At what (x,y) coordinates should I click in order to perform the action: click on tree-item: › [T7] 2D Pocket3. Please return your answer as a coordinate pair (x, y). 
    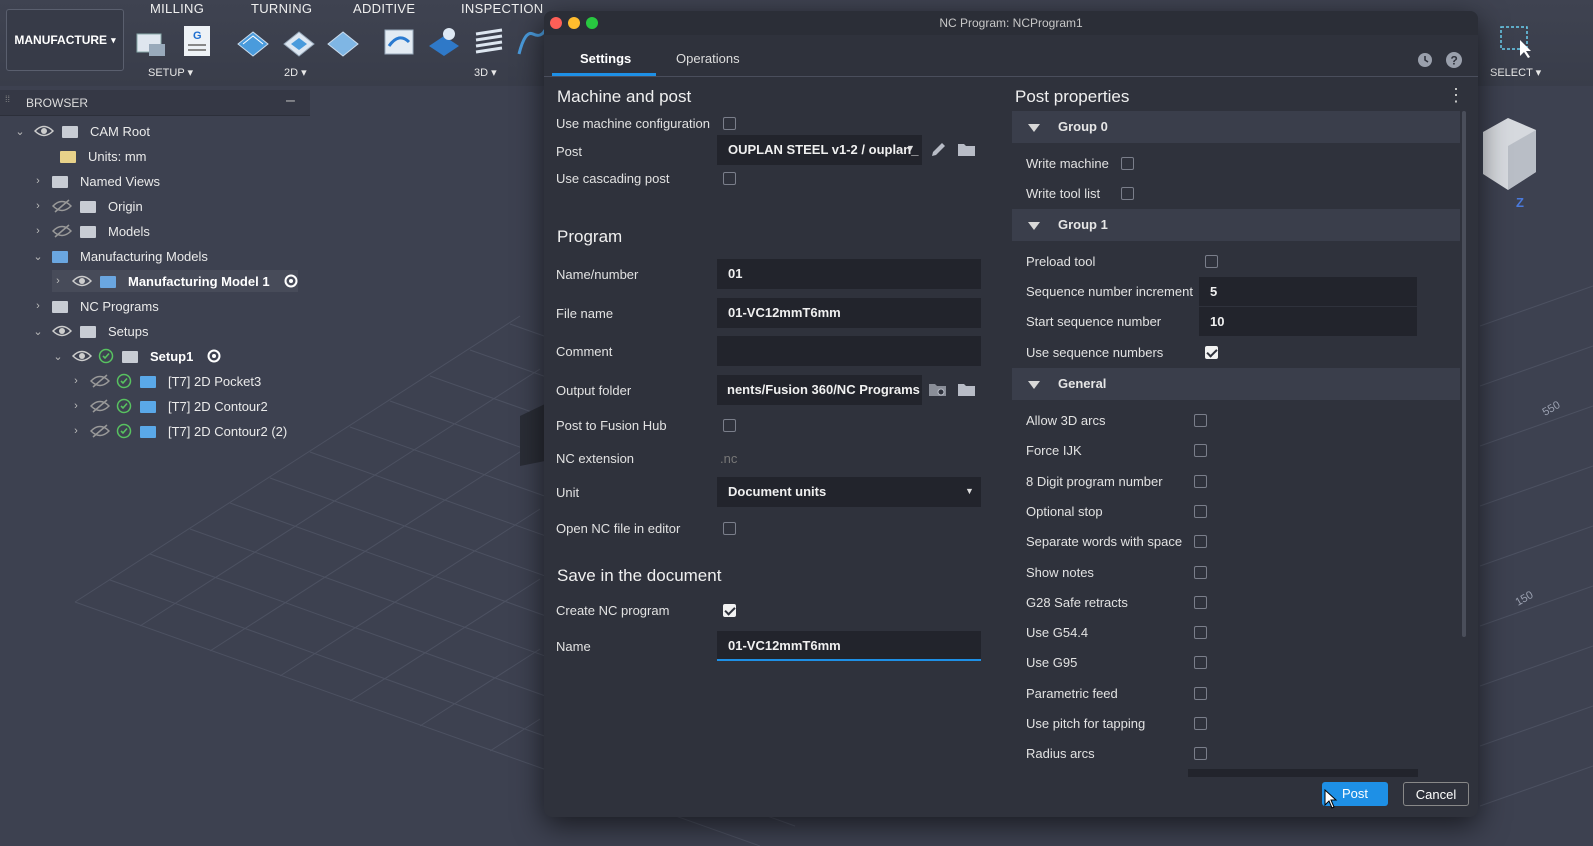
    Looking at the image, I should click on (165, 381).